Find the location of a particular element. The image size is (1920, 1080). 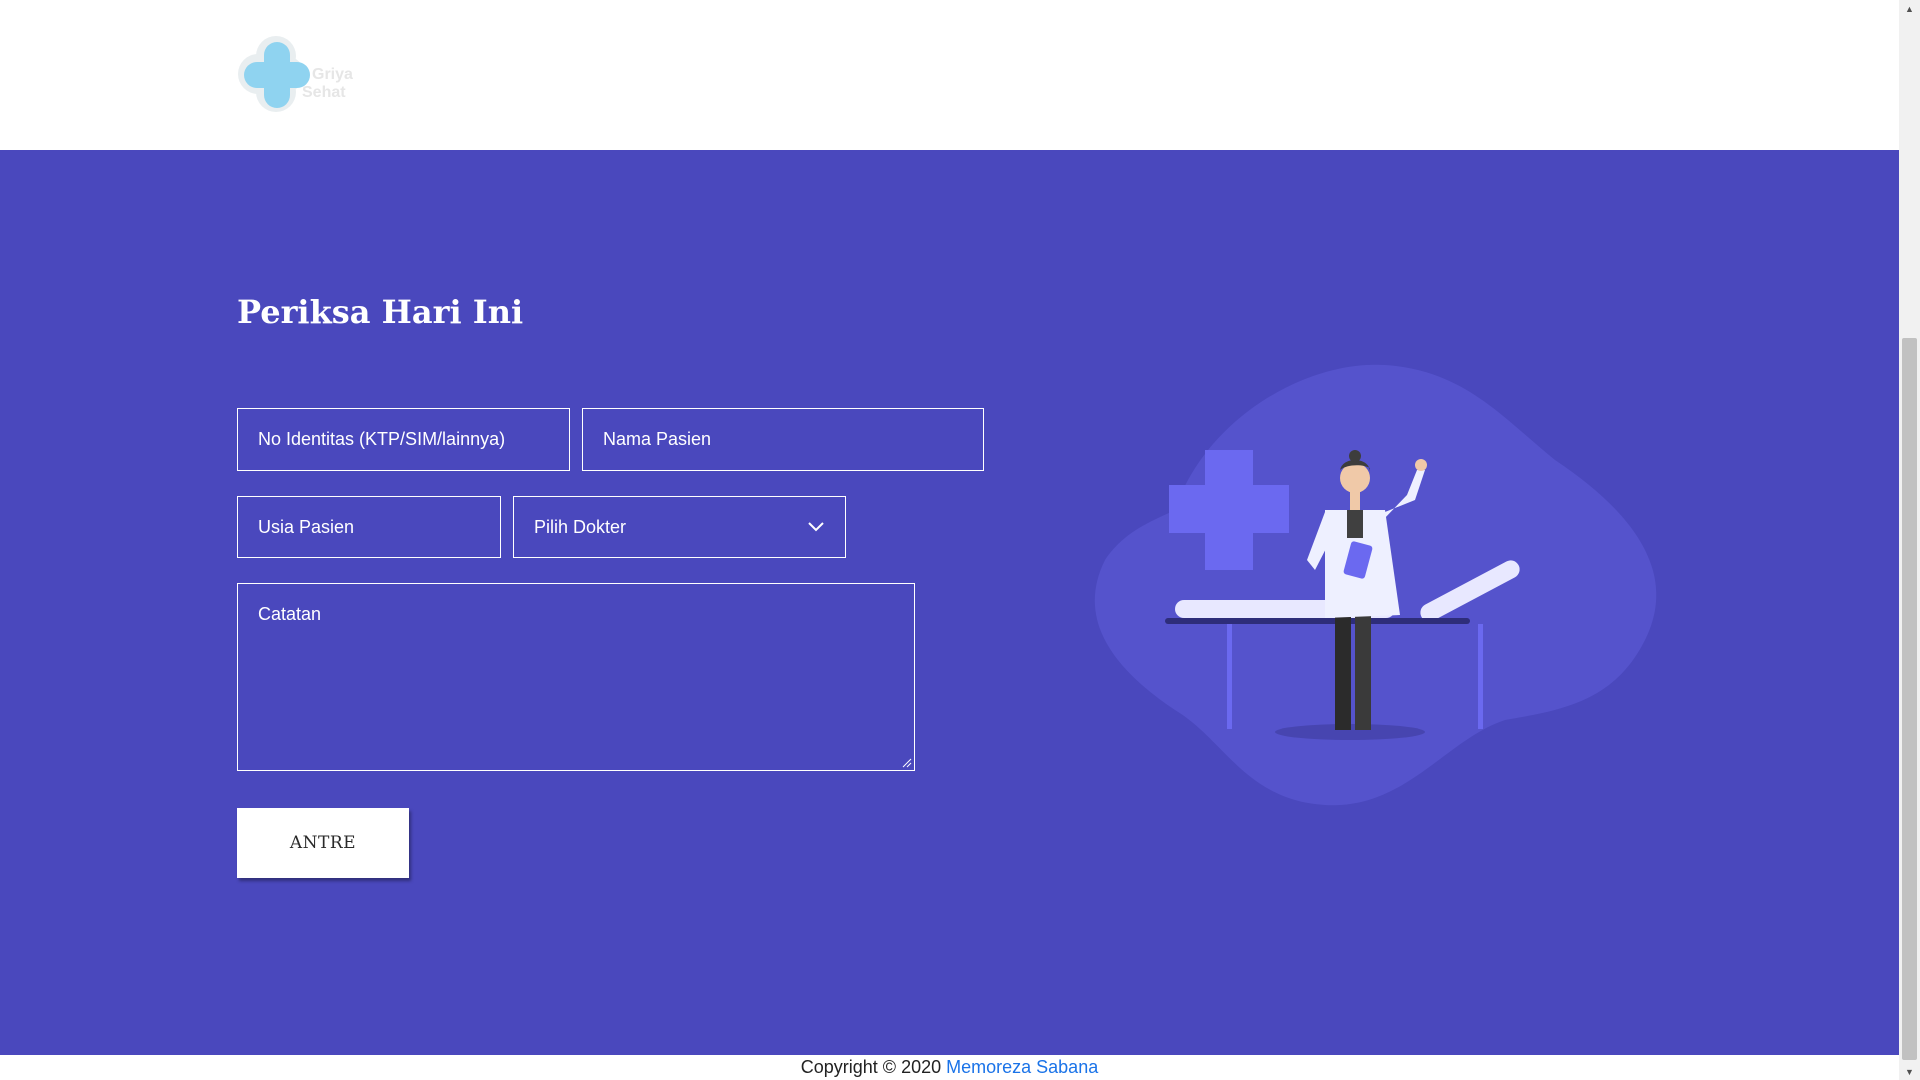

doctor-select: Pilih Dokter is located at coordinates (679, 527).